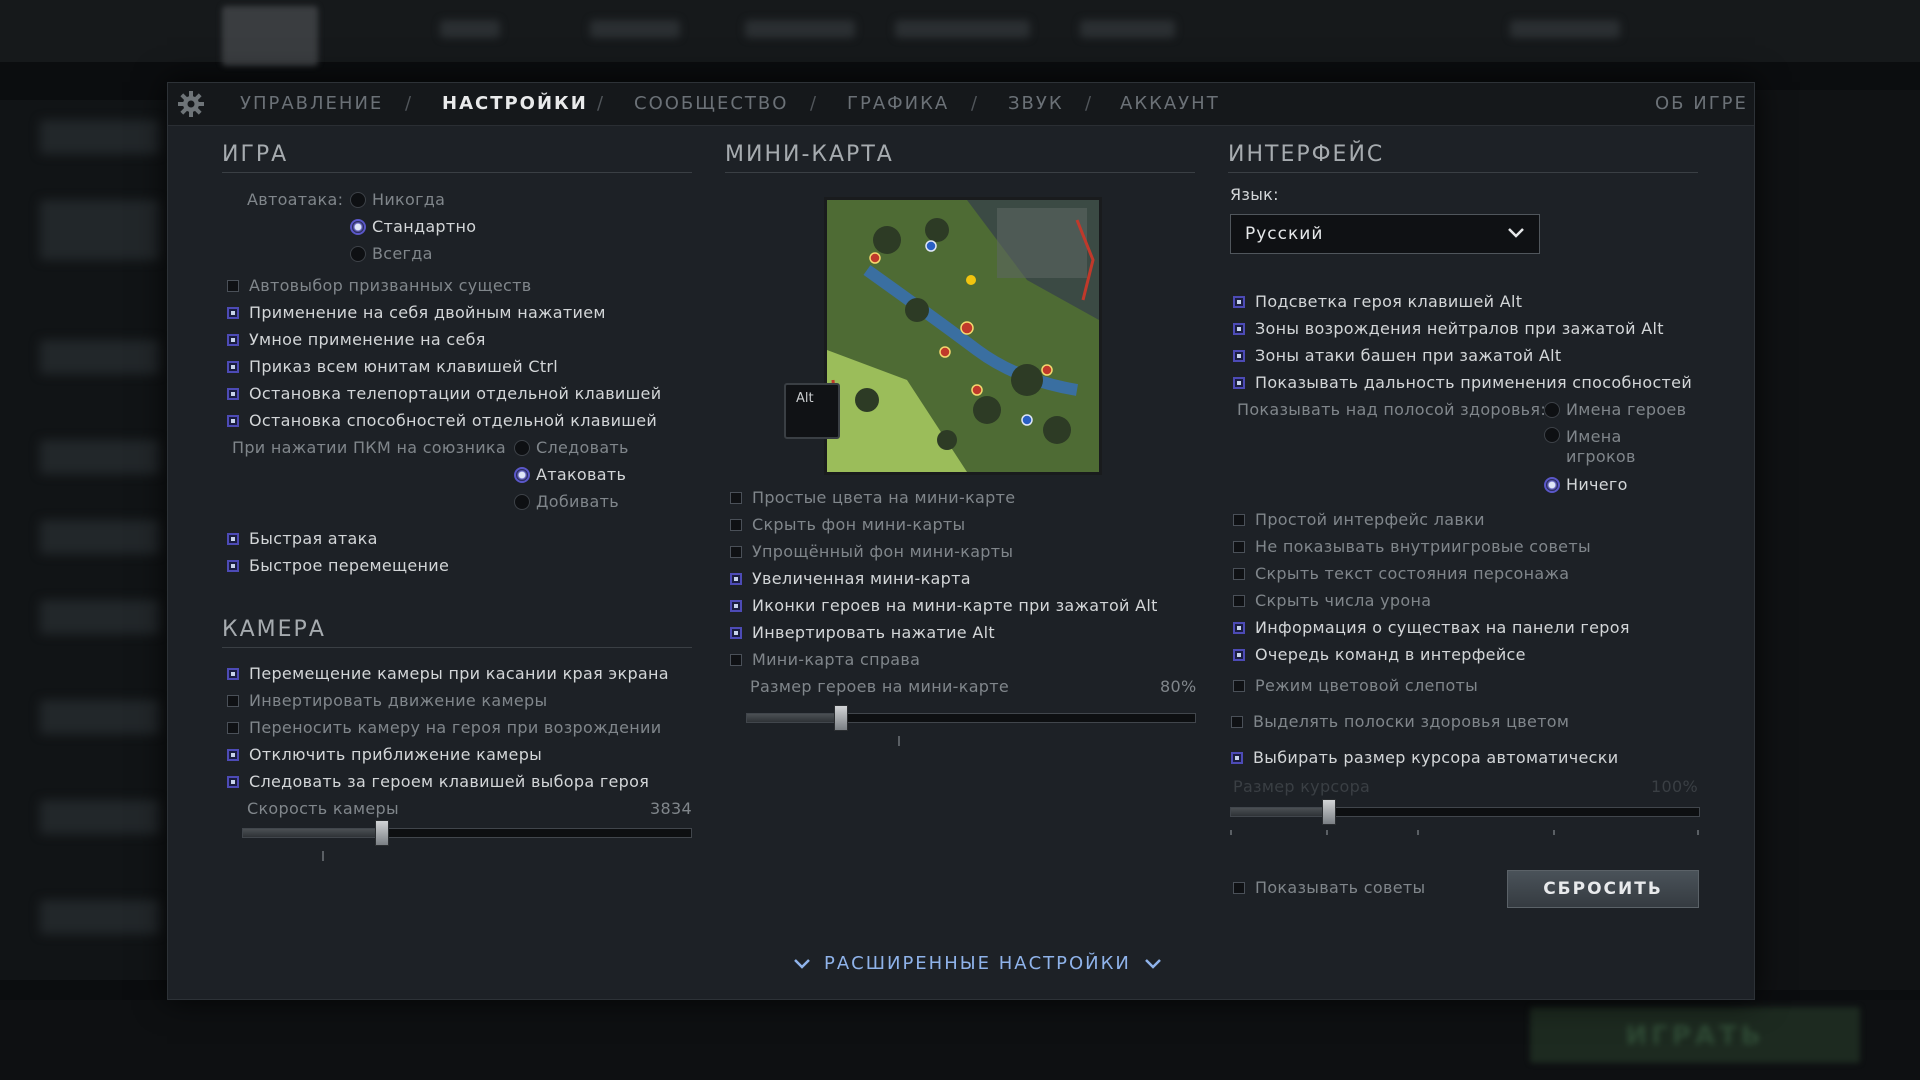 This screenshot has height=1080, width=1920. Describe the element at coordinates (387, 700) in the screenshot. I see `checkbox-row: Инвертировать движение камеры` at that location.